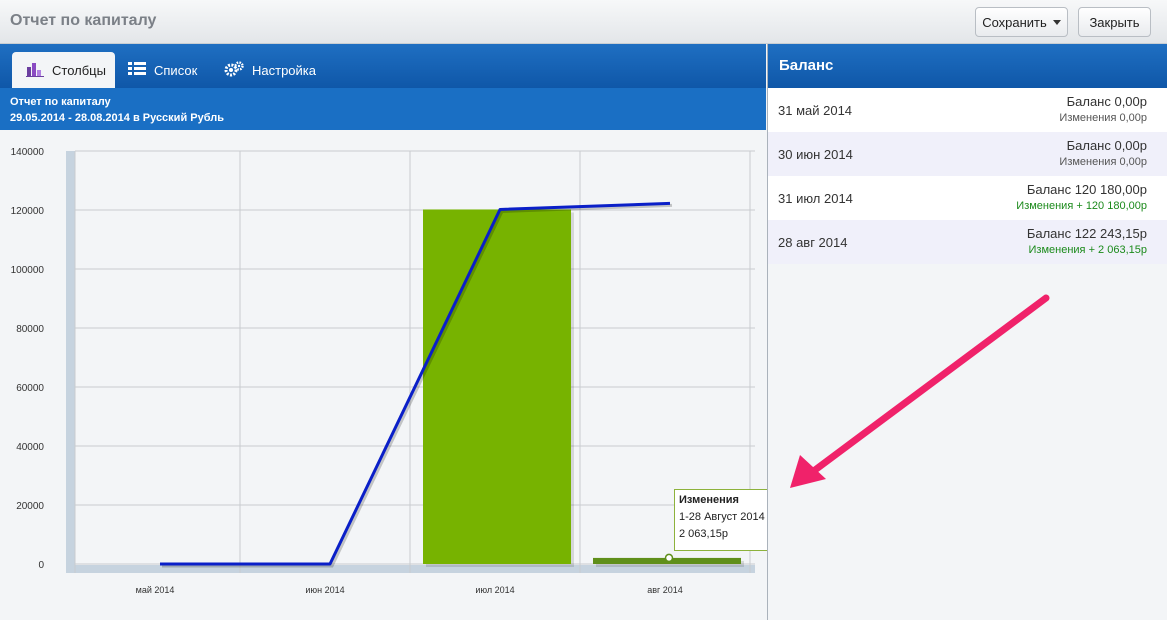 This screenshot has height=620, width=1167. I want to click on tab-list: Список, so click(162, 70).